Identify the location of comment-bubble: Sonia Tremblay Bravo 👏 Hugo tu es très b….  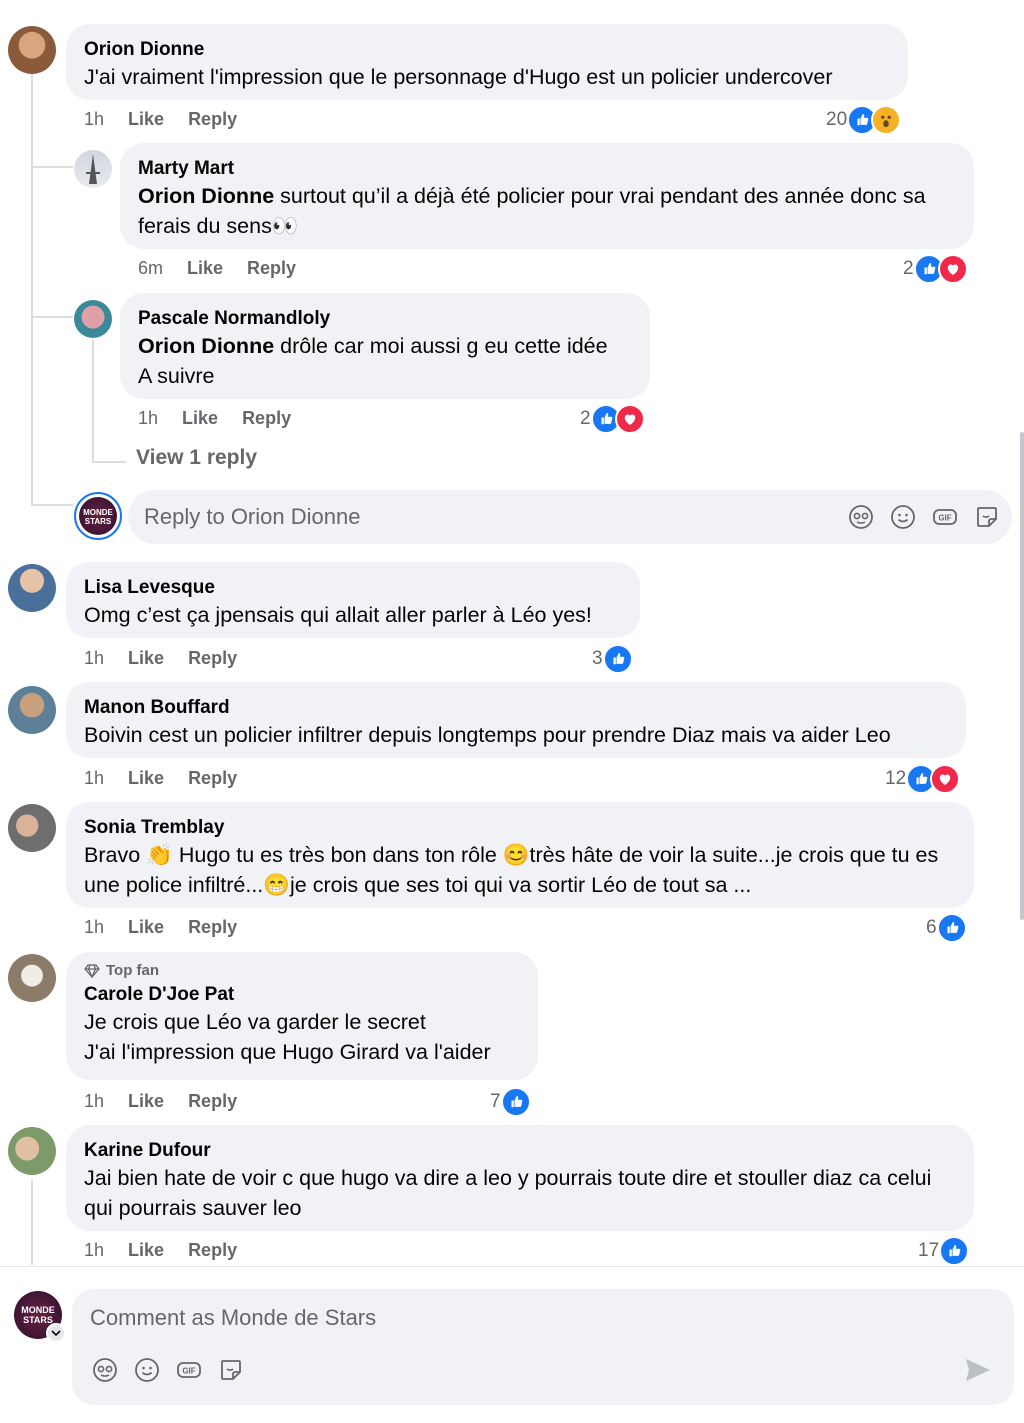
(520, 855).